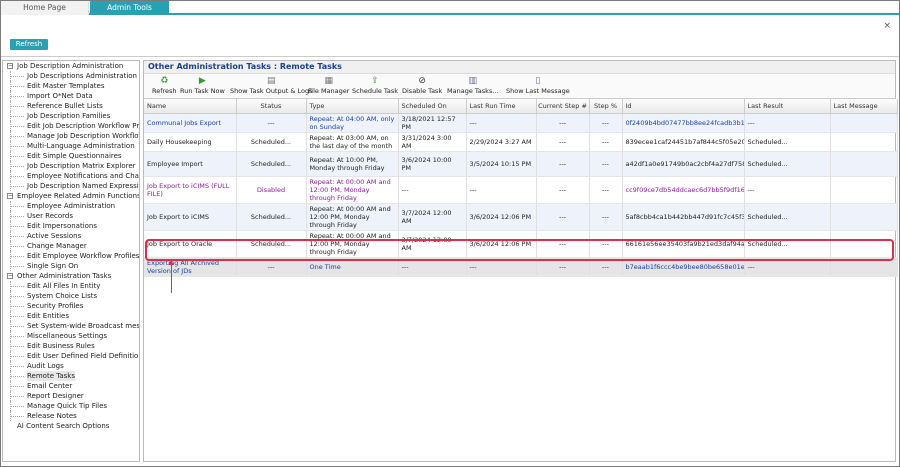 This screenshot has height=467, width=900. Describe the element at coordinates (129, 8) in the screenshot. I see `tab-admin-tools: Admin Tools` at that location.